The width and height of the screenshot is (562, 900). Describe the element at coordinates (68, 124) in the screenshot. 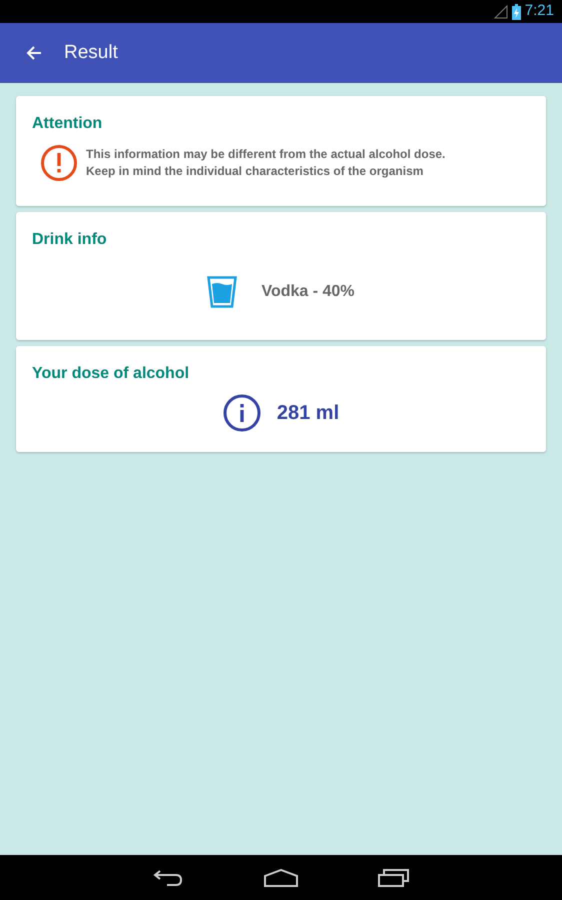

I see `card-title: Attention` at that location.